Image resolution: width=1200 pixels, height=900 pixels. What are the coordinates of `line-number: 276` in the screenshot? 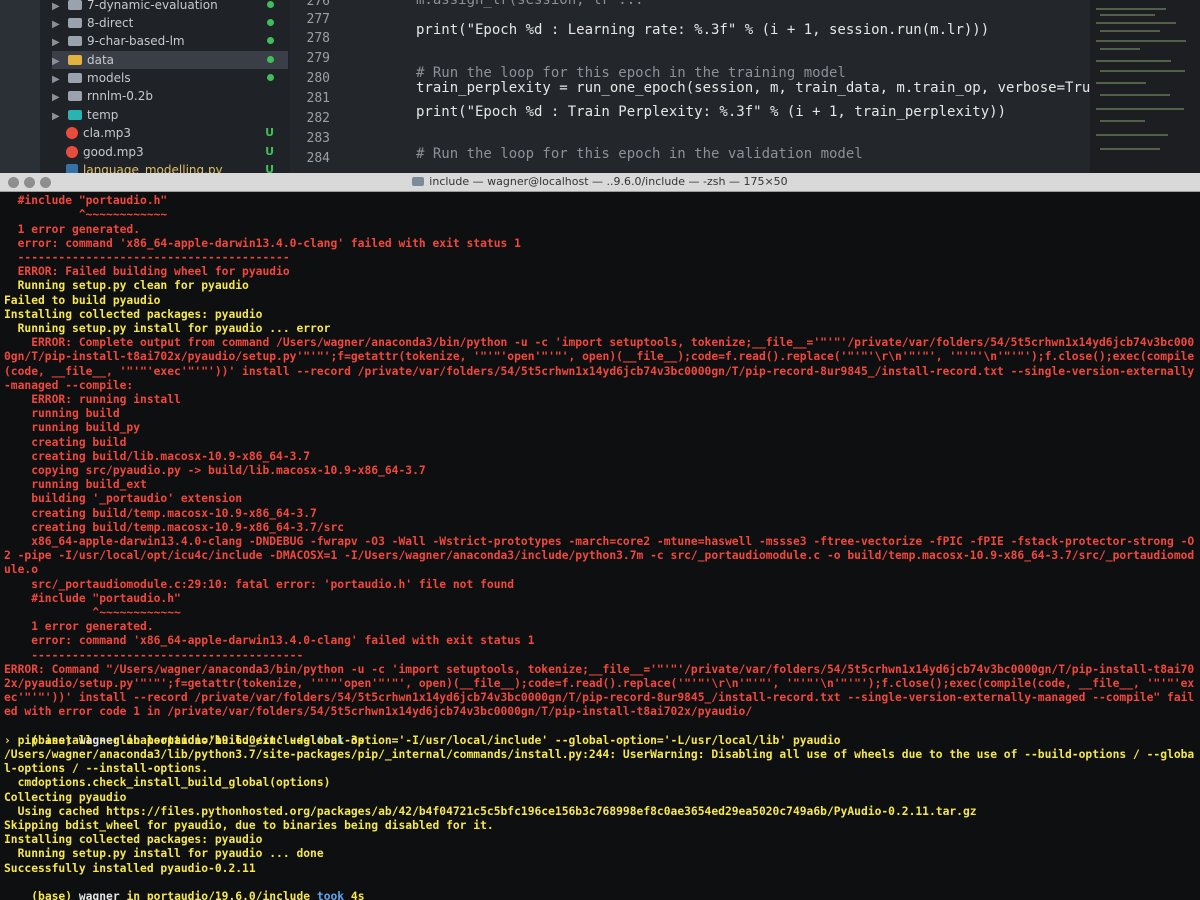 It's located at (318, 4).